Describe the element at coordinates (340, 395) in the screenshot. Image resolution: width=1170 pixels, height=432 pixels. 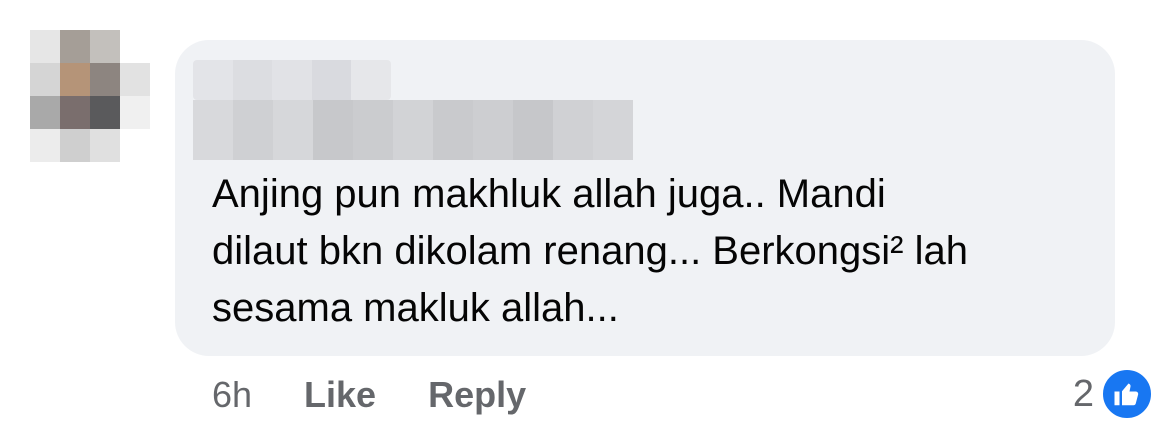
I see `like-button: Like` at that location.